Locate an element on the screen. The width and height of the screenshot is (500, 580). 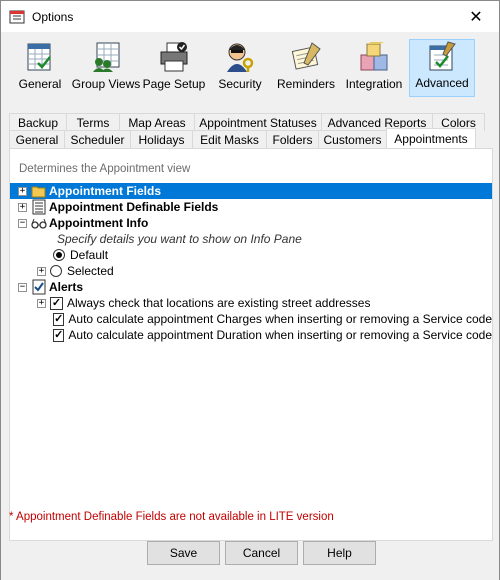
tree-label: Appointment Fields is located at coordinates (105, 191).